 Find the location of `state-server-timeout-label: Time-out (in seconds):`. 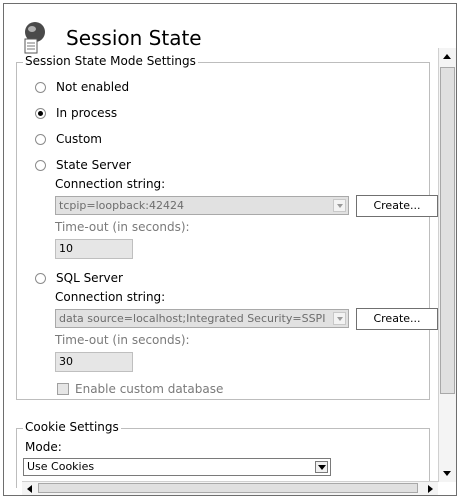

state-server-timeout-label: Time-out (in seconds): is located at coordinates (122, 227).